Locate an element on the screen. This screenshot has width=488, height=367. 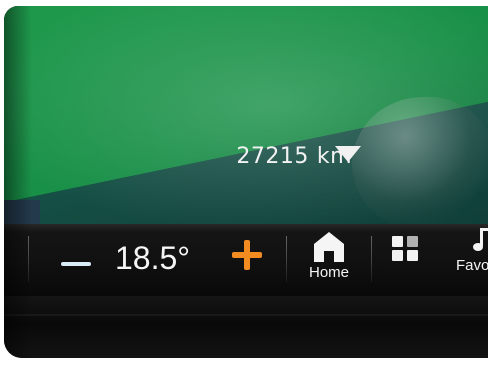
apps-button is located at coordinates (408, 251).